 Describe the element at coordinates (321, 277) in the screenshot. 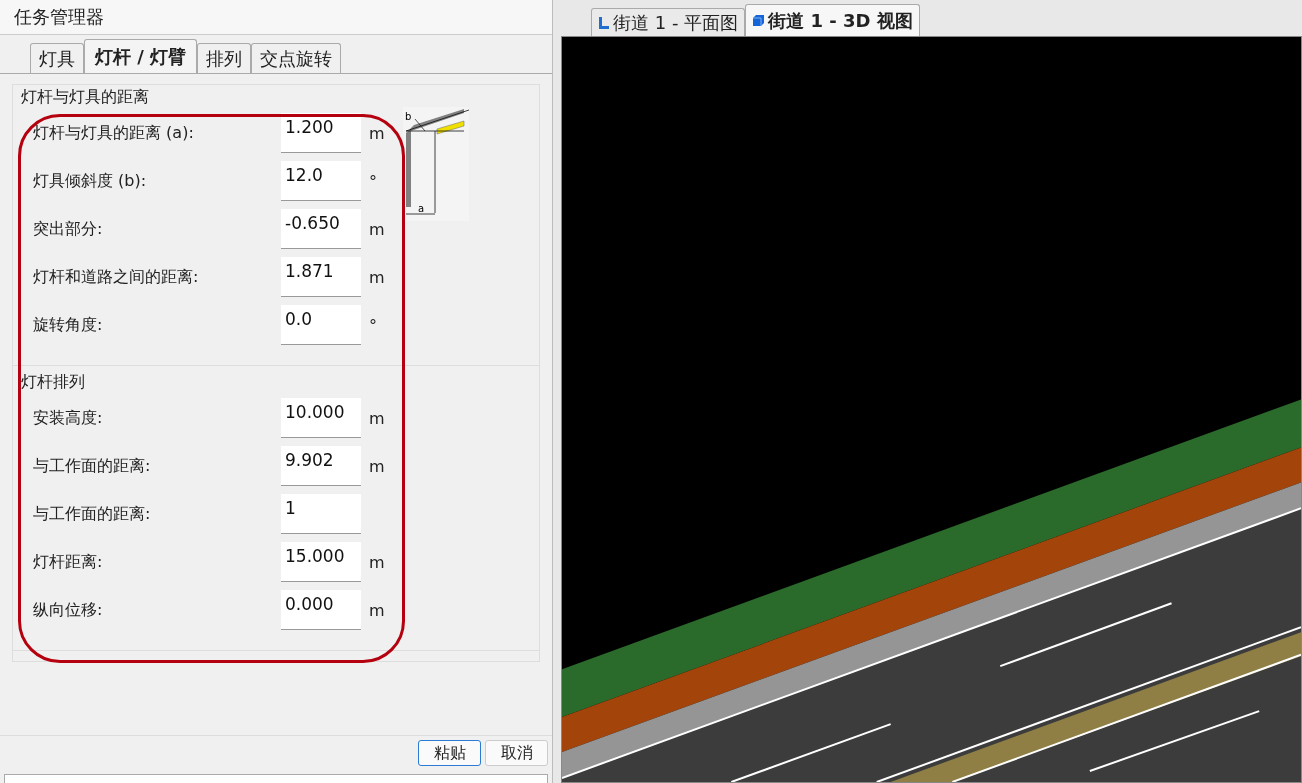

I see `input-field: 1.871` at that location.